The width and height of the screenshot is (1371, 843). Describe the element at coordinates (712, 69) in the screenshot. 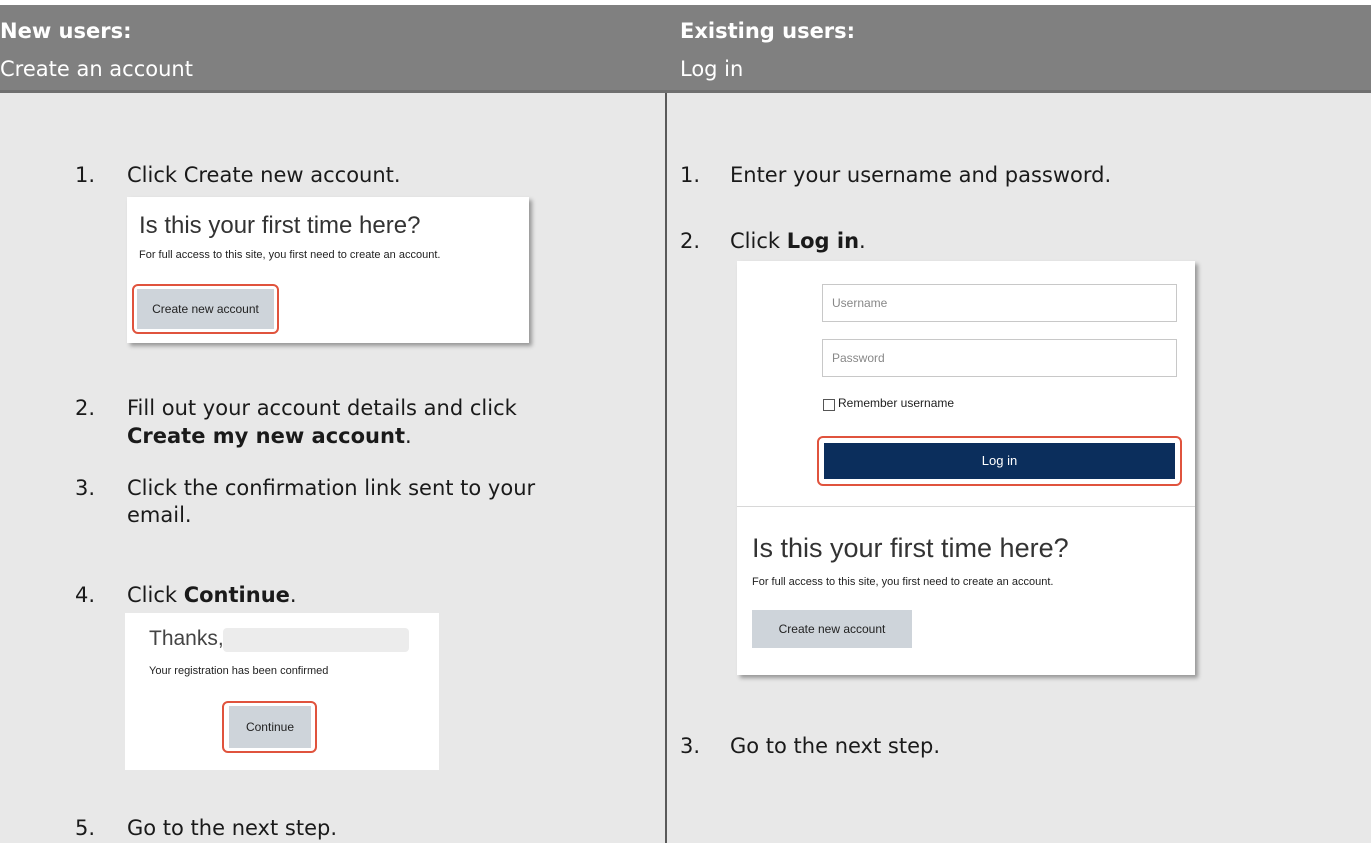

I see `header-existing-users-subtitle: Log in` at that location.